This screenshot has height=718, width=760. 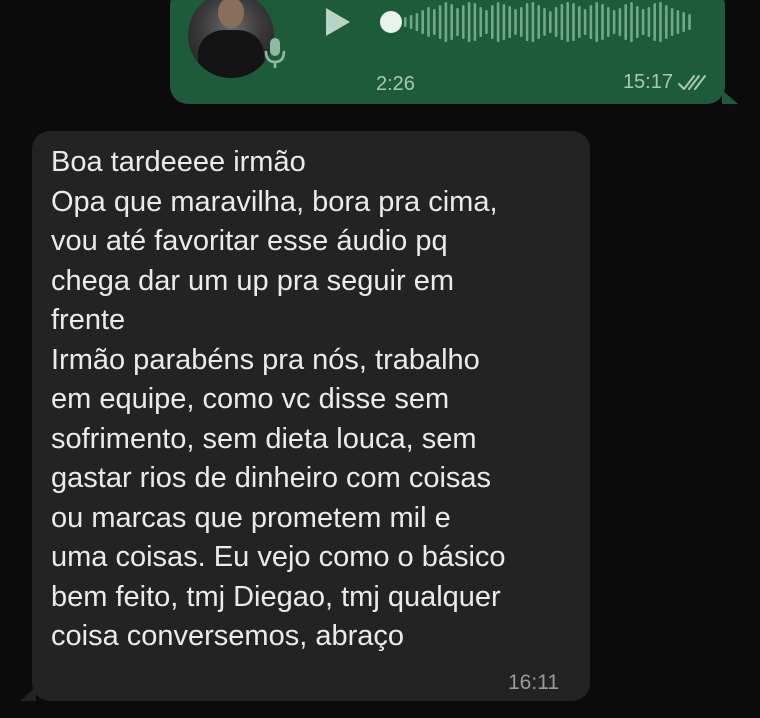 I want to click on message-line: Opa que maravilha, bora pra cima,, so click(x=274, y=201).